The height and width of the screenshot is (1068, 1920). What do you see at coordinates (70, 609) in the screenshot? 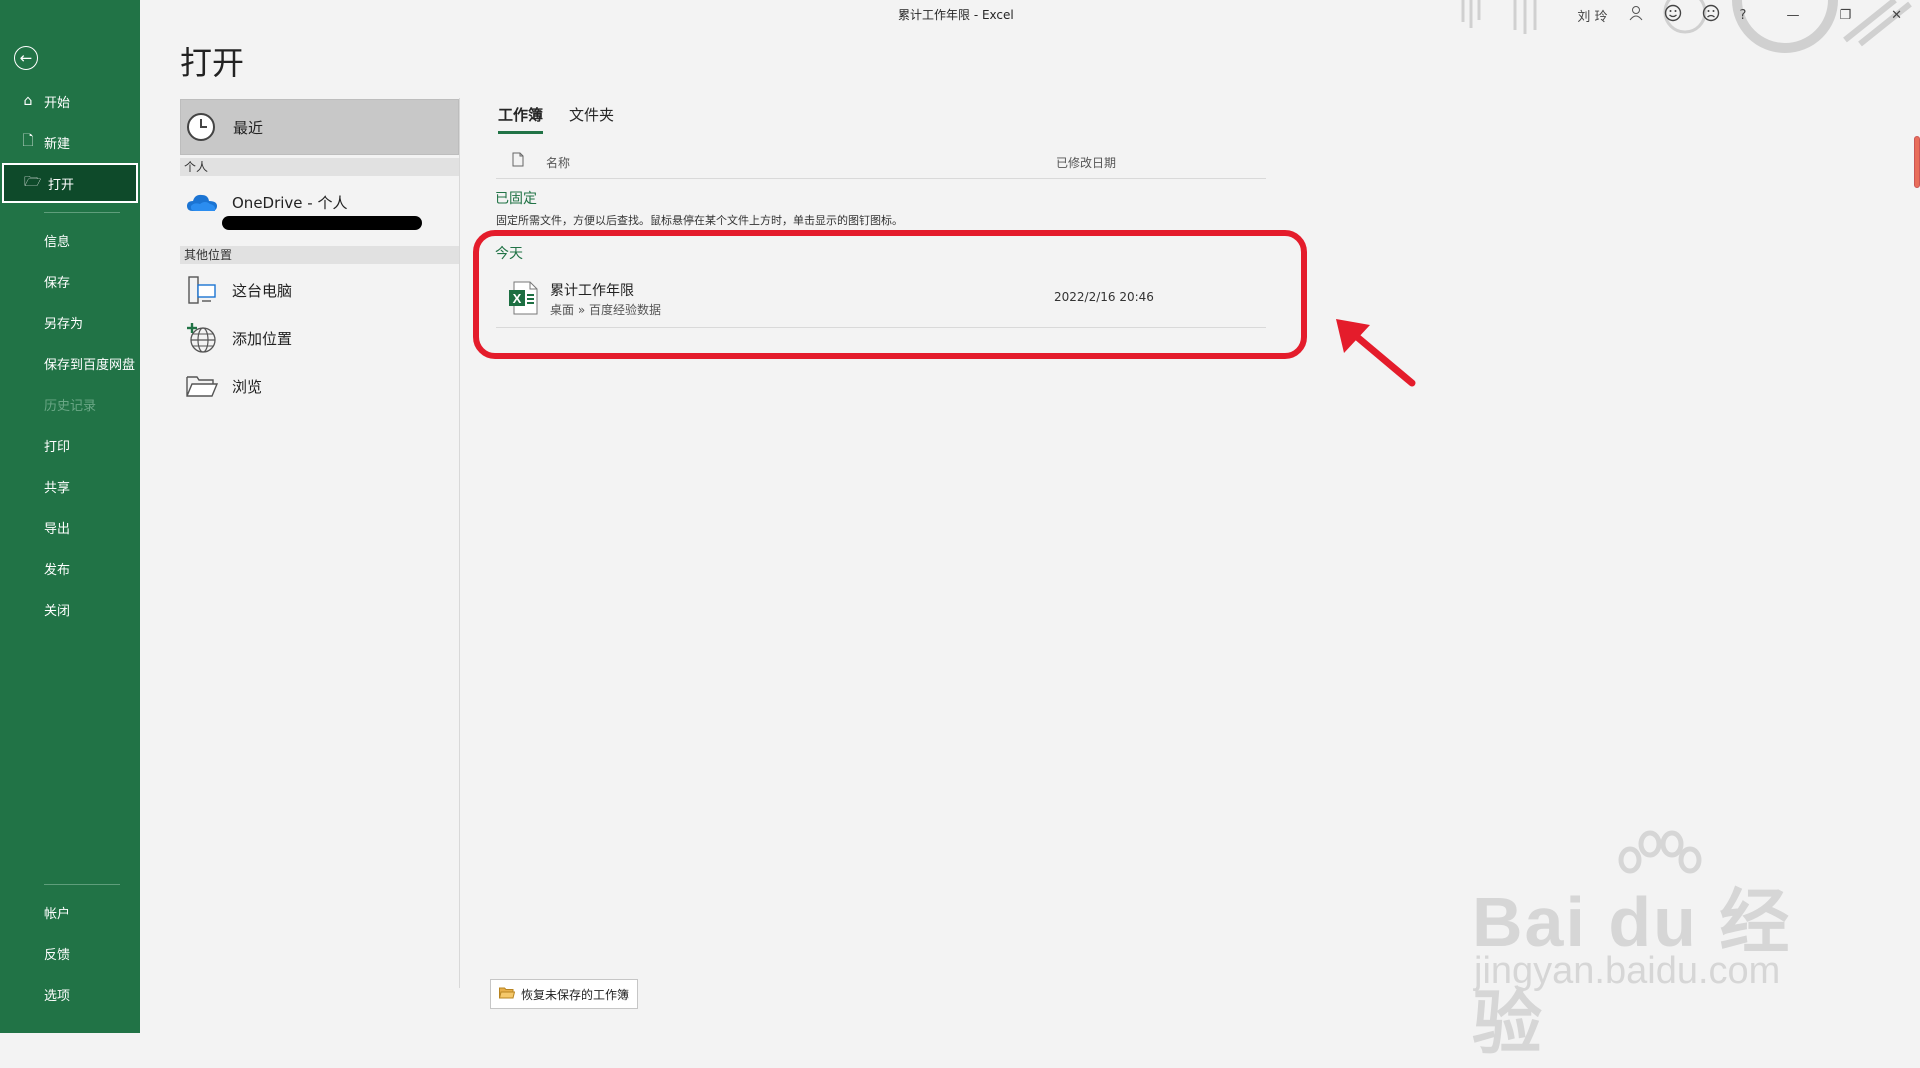
I see `nav-close: 关闭` at bounding box center [70, 609].